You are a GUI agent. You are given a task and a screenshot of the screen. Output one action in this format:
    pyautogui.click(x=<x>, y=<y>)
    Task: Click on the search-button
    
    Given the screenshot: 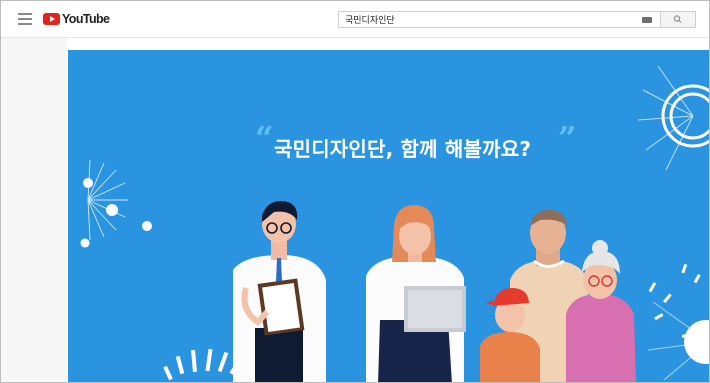 What is the action you would take?
    pyautogui.click(x=678, y=19)
    